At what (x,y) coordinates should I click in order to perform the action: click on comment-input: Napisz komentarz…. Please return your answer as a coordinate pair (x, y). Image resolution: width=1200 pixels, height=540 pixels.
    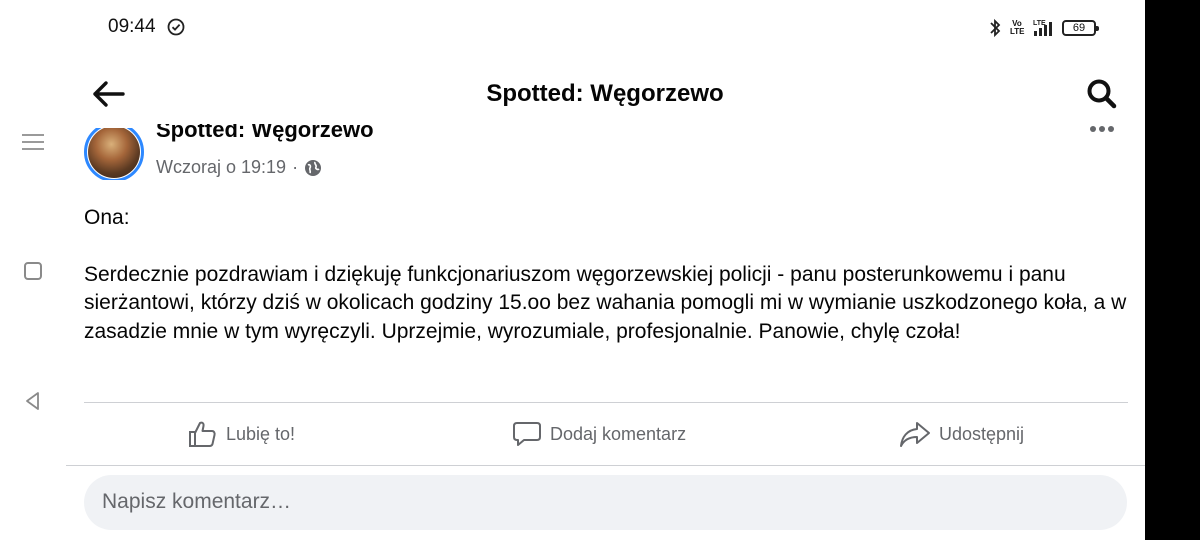
    Looking at the image, I should click on (605, 502).